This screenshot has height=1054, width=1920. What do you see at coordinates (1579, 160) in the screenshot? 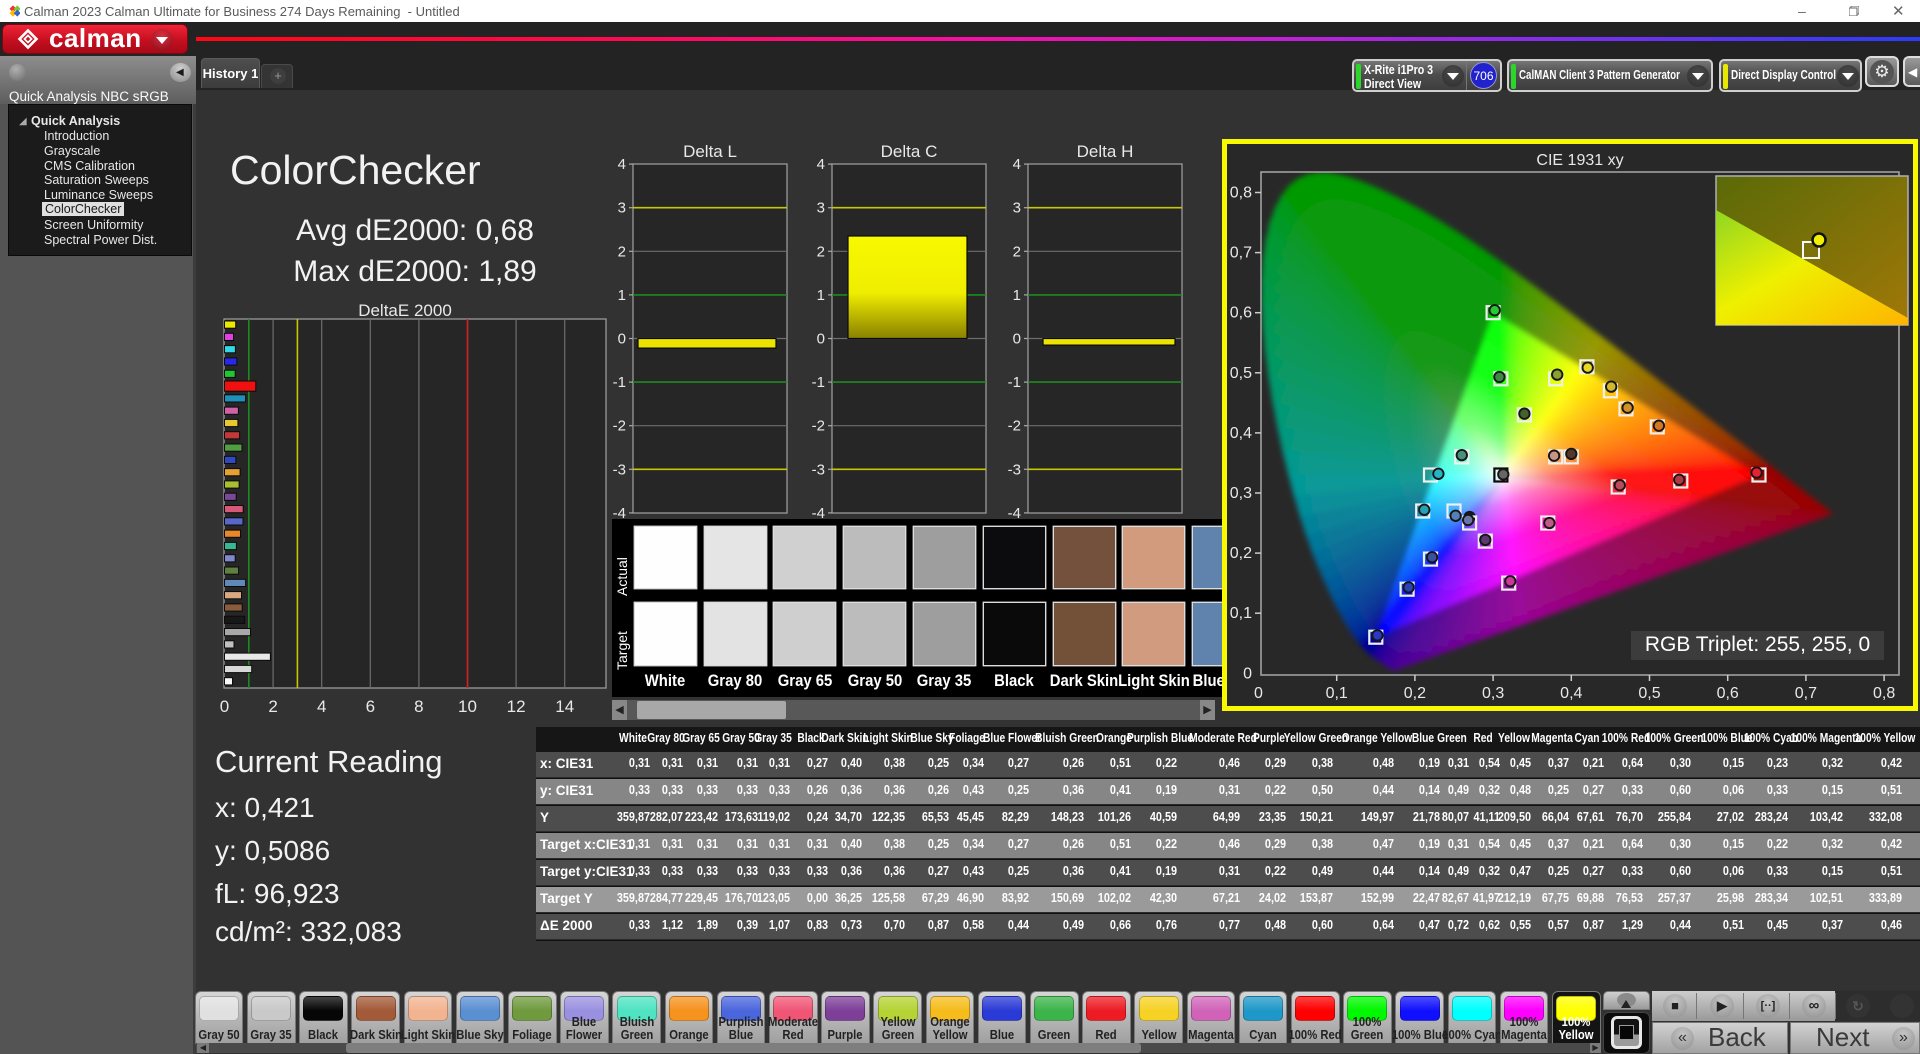
I see `svg-text: CIE 1931 xy` at bounding box center [1579, 160].